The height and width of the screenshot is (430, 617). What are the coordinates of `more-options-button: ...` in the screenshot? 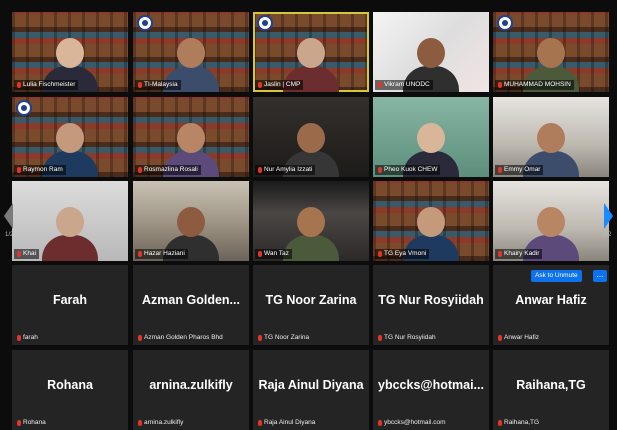 It's located at (600, 276).